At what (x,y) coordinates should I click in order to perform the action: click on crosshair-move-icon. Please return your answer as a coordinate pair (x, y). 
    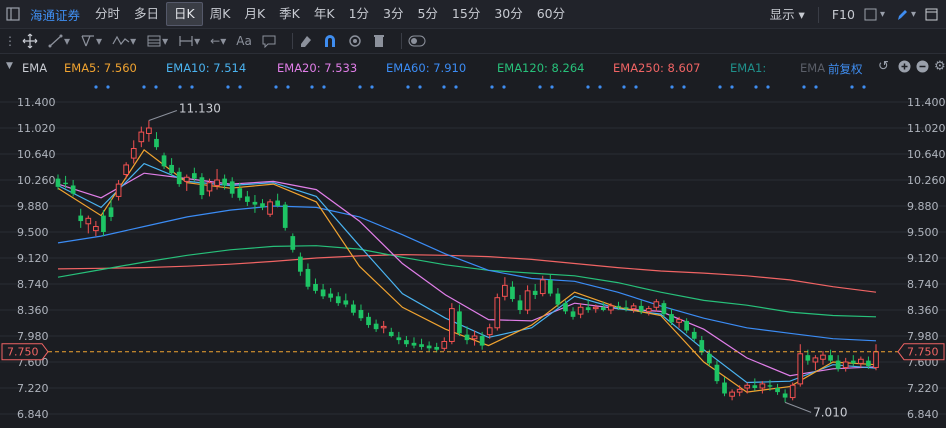
    Looking at the image, I should click on (30, 41).